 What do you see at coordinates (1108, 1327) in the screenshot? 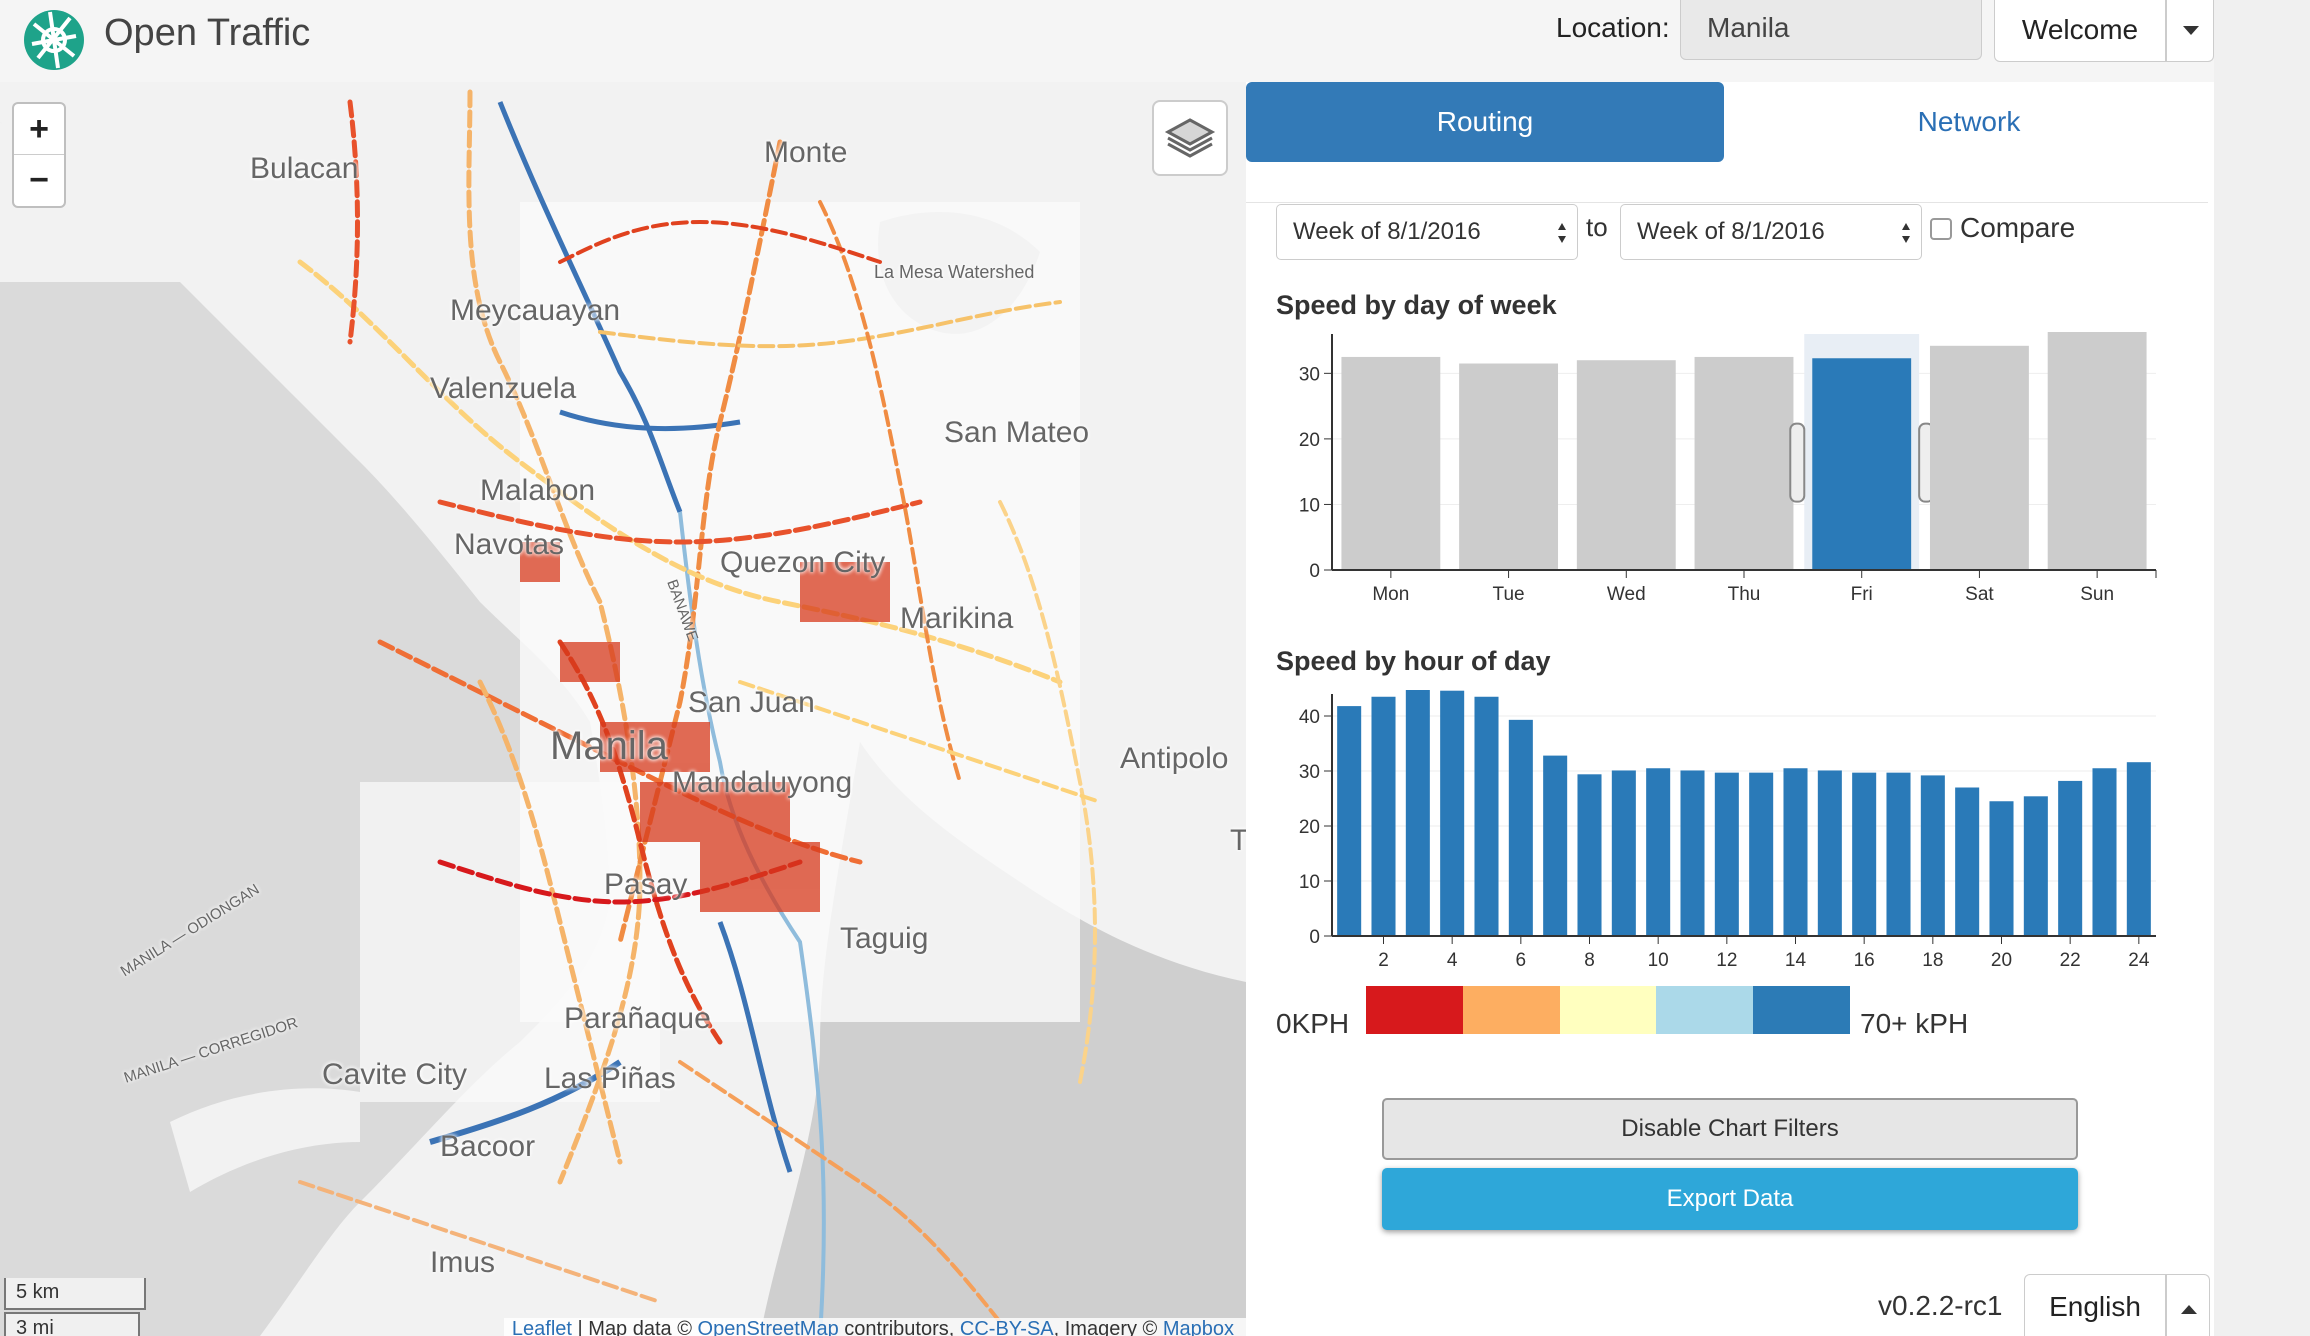
I see `attribution-text: , Imagery ©` at bounding box center [1108, 1327].